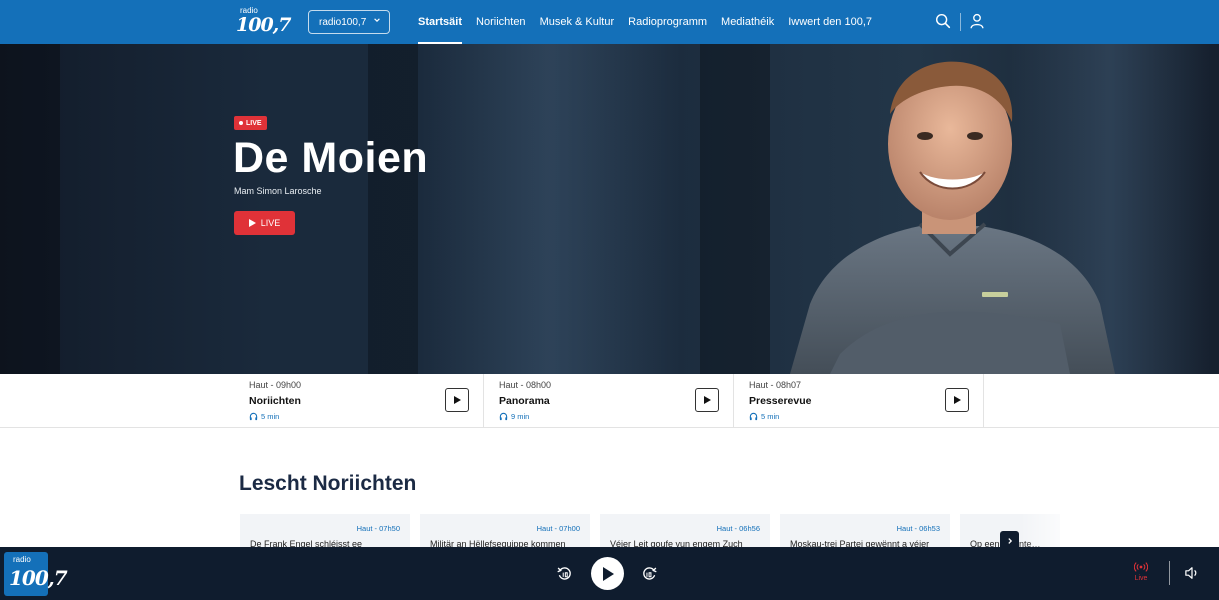 The height and width of the screenshot is (600, 1219). I want to click on presenter-photo, so click(952, 217).